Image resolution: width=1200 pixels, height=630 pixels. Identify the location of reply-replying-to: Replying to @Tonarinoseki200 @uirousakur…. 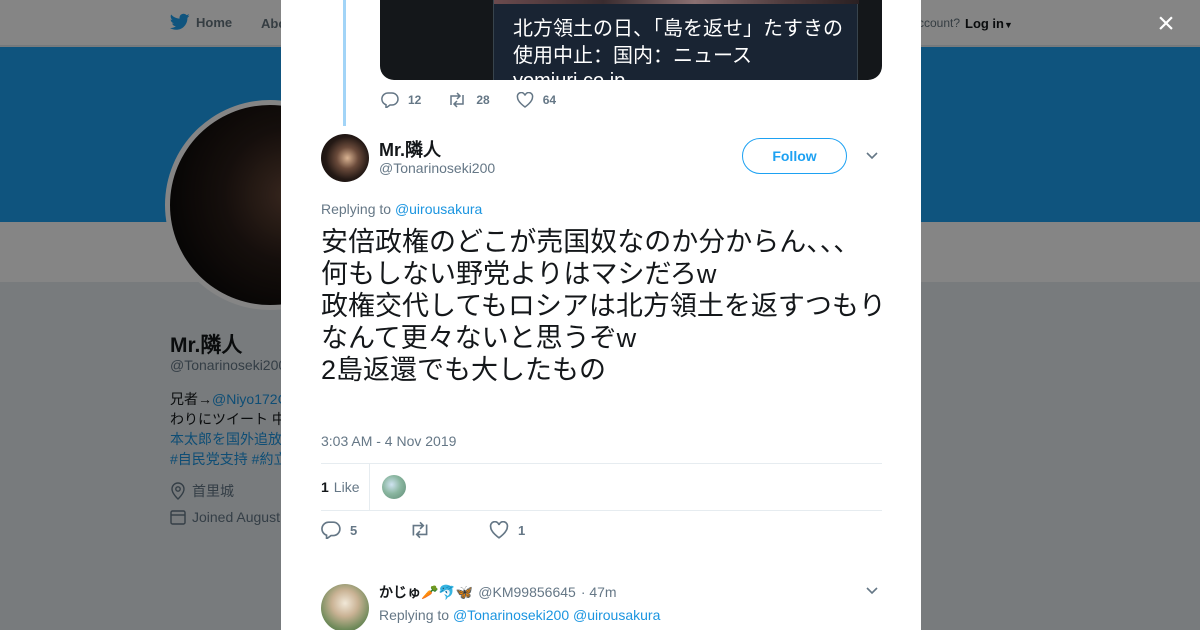
(519, 615).